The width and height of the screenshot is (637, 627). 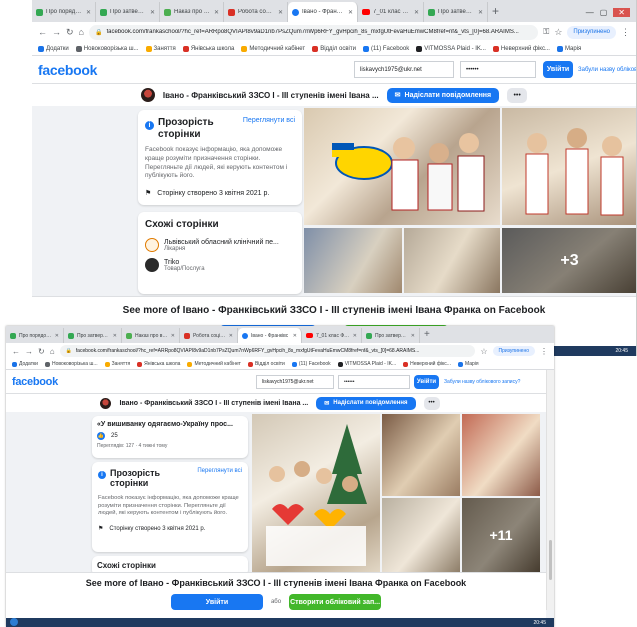 I want to click on close-window-icon: ✕, so click(x=621, y=12).